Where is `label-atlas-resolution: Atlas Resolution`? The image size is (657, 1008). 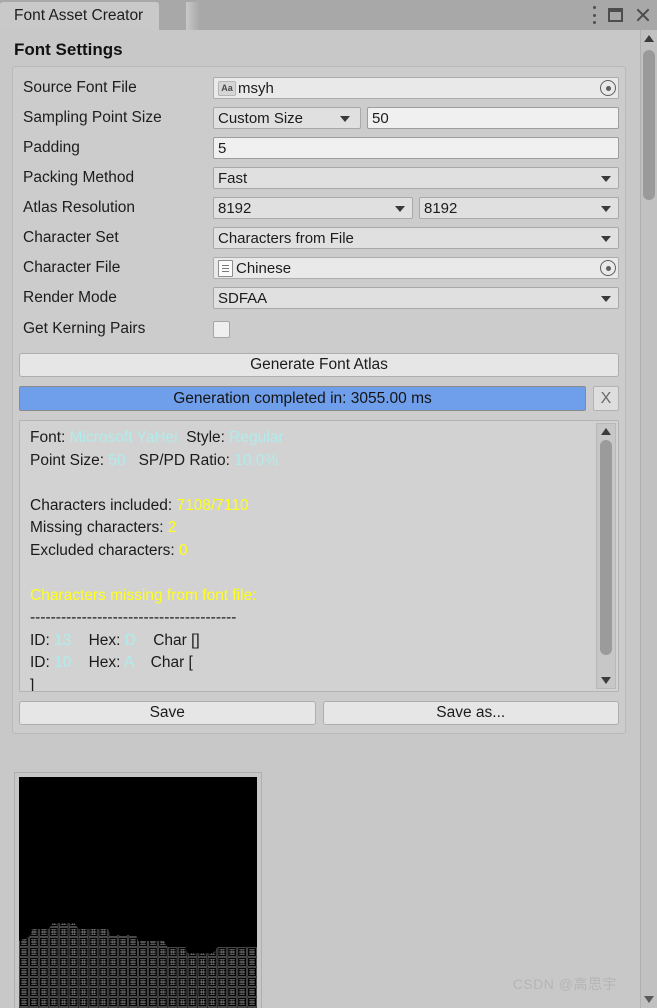
label-atlas-resolution: Atlas Resolution is located at coordinates (79, 207).